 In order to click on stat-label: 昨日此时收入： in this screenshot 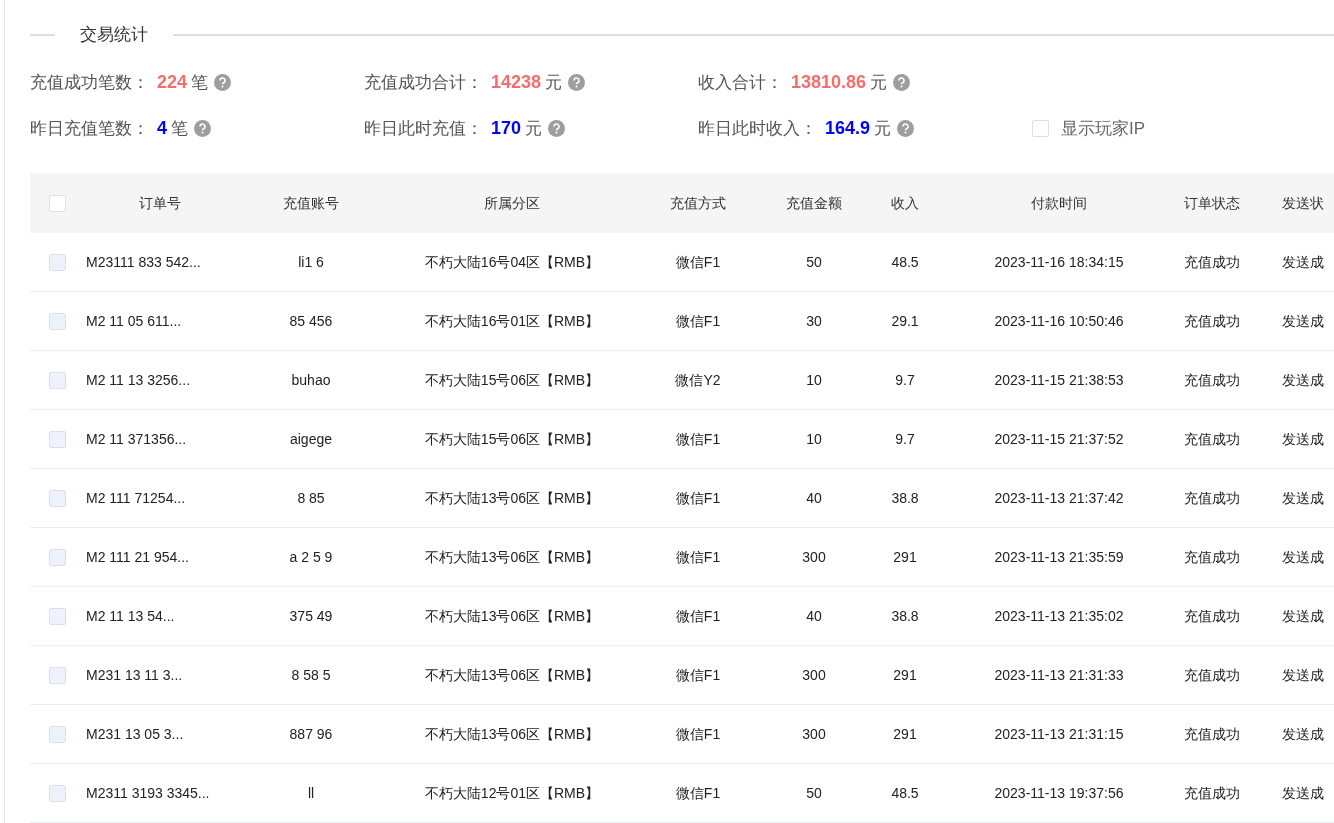, I will do `click(757, 128)`.